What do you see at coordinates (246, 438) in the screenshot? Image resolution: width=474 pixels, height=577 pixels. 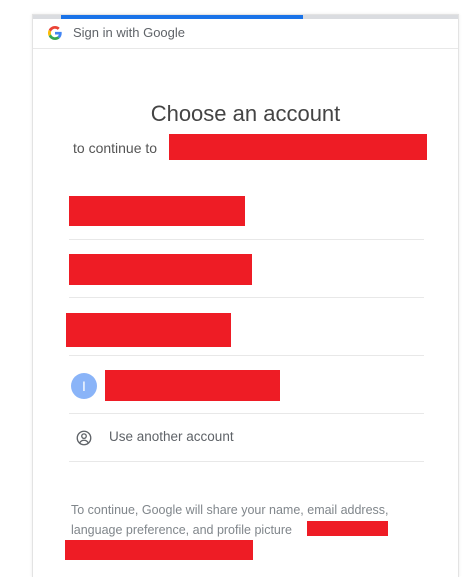 I see `use-another-account-button: Use another account` at bounding box center [246, 438].